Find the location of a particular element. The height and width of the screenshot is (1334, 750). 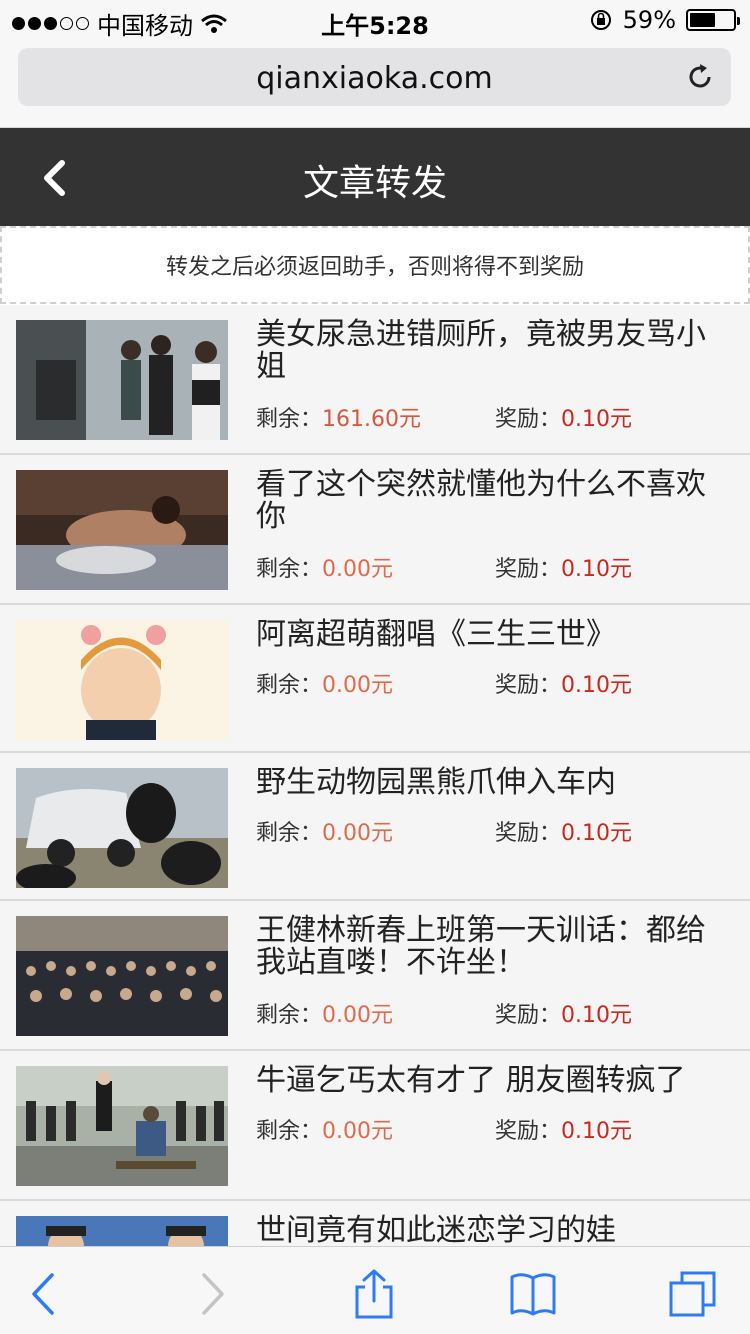

url-text: qianxiaoka.com is located at coordinates (374, 78).